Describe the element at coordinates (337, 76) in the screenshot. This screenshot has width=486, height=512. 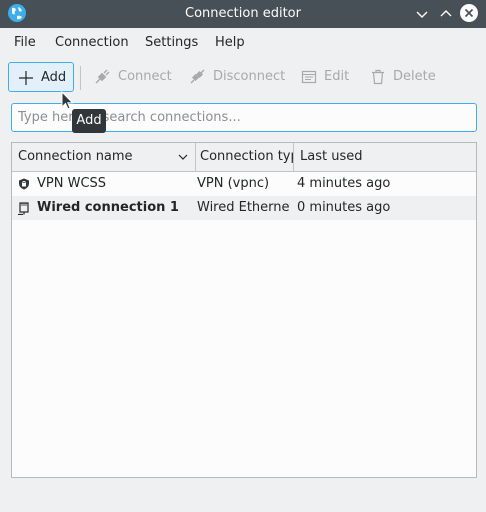
I see `edit-label: Edit` at that location.